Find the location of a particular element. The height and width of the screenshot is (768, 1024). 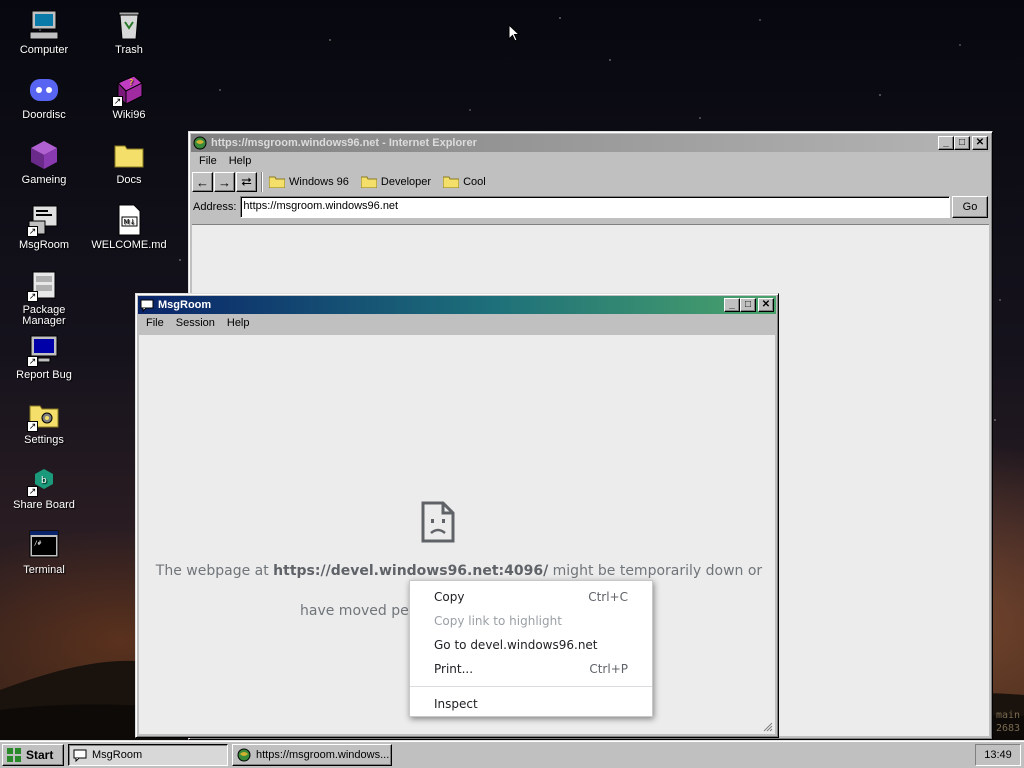

menu-session: Session is located at coordinates (195, 323).